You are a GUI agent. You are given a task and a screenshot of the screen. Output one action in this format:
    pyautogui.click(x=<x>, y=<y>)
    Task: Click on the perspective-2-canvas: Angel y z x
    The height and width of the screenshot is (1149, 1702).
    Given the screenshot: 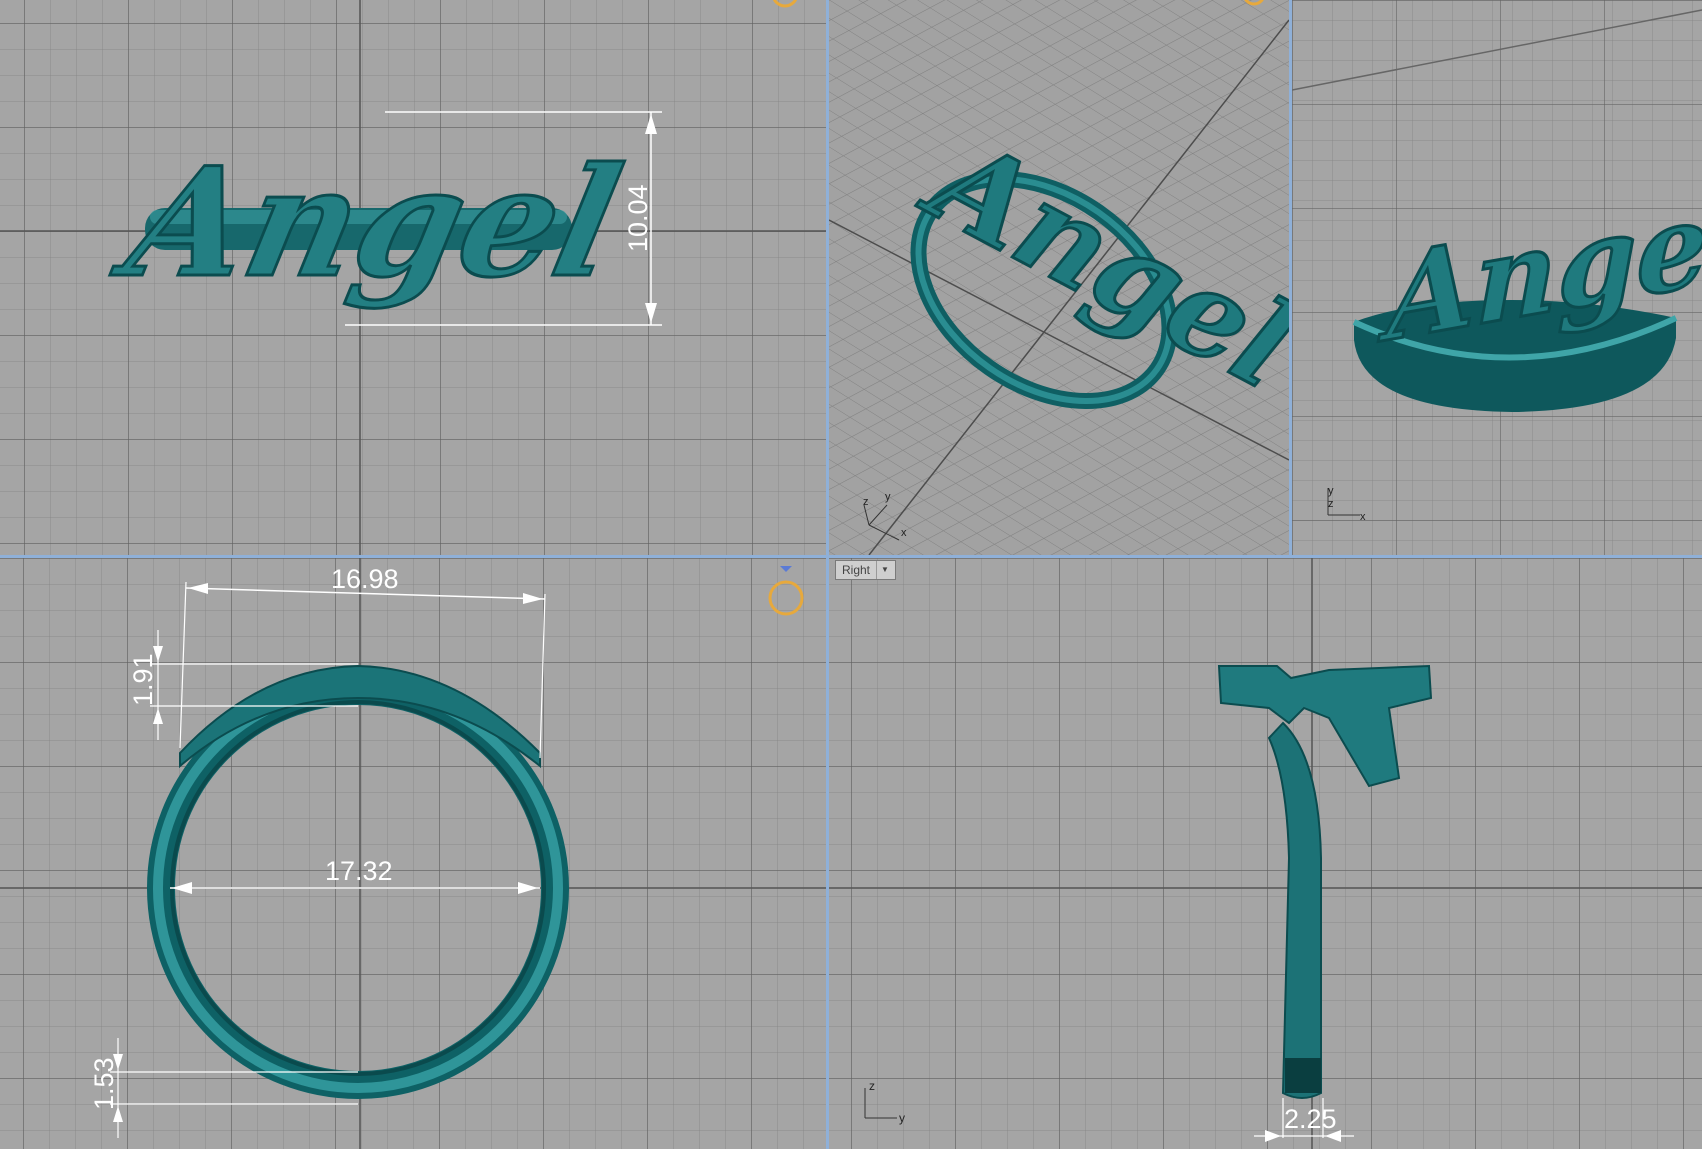 What is the action you would take?
    pyautogui.click(x=1497, y=266)
    